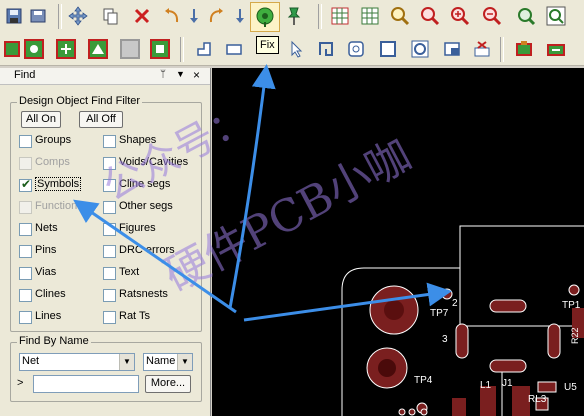  I want to click on filter-label: Functions, so click(59, 206).